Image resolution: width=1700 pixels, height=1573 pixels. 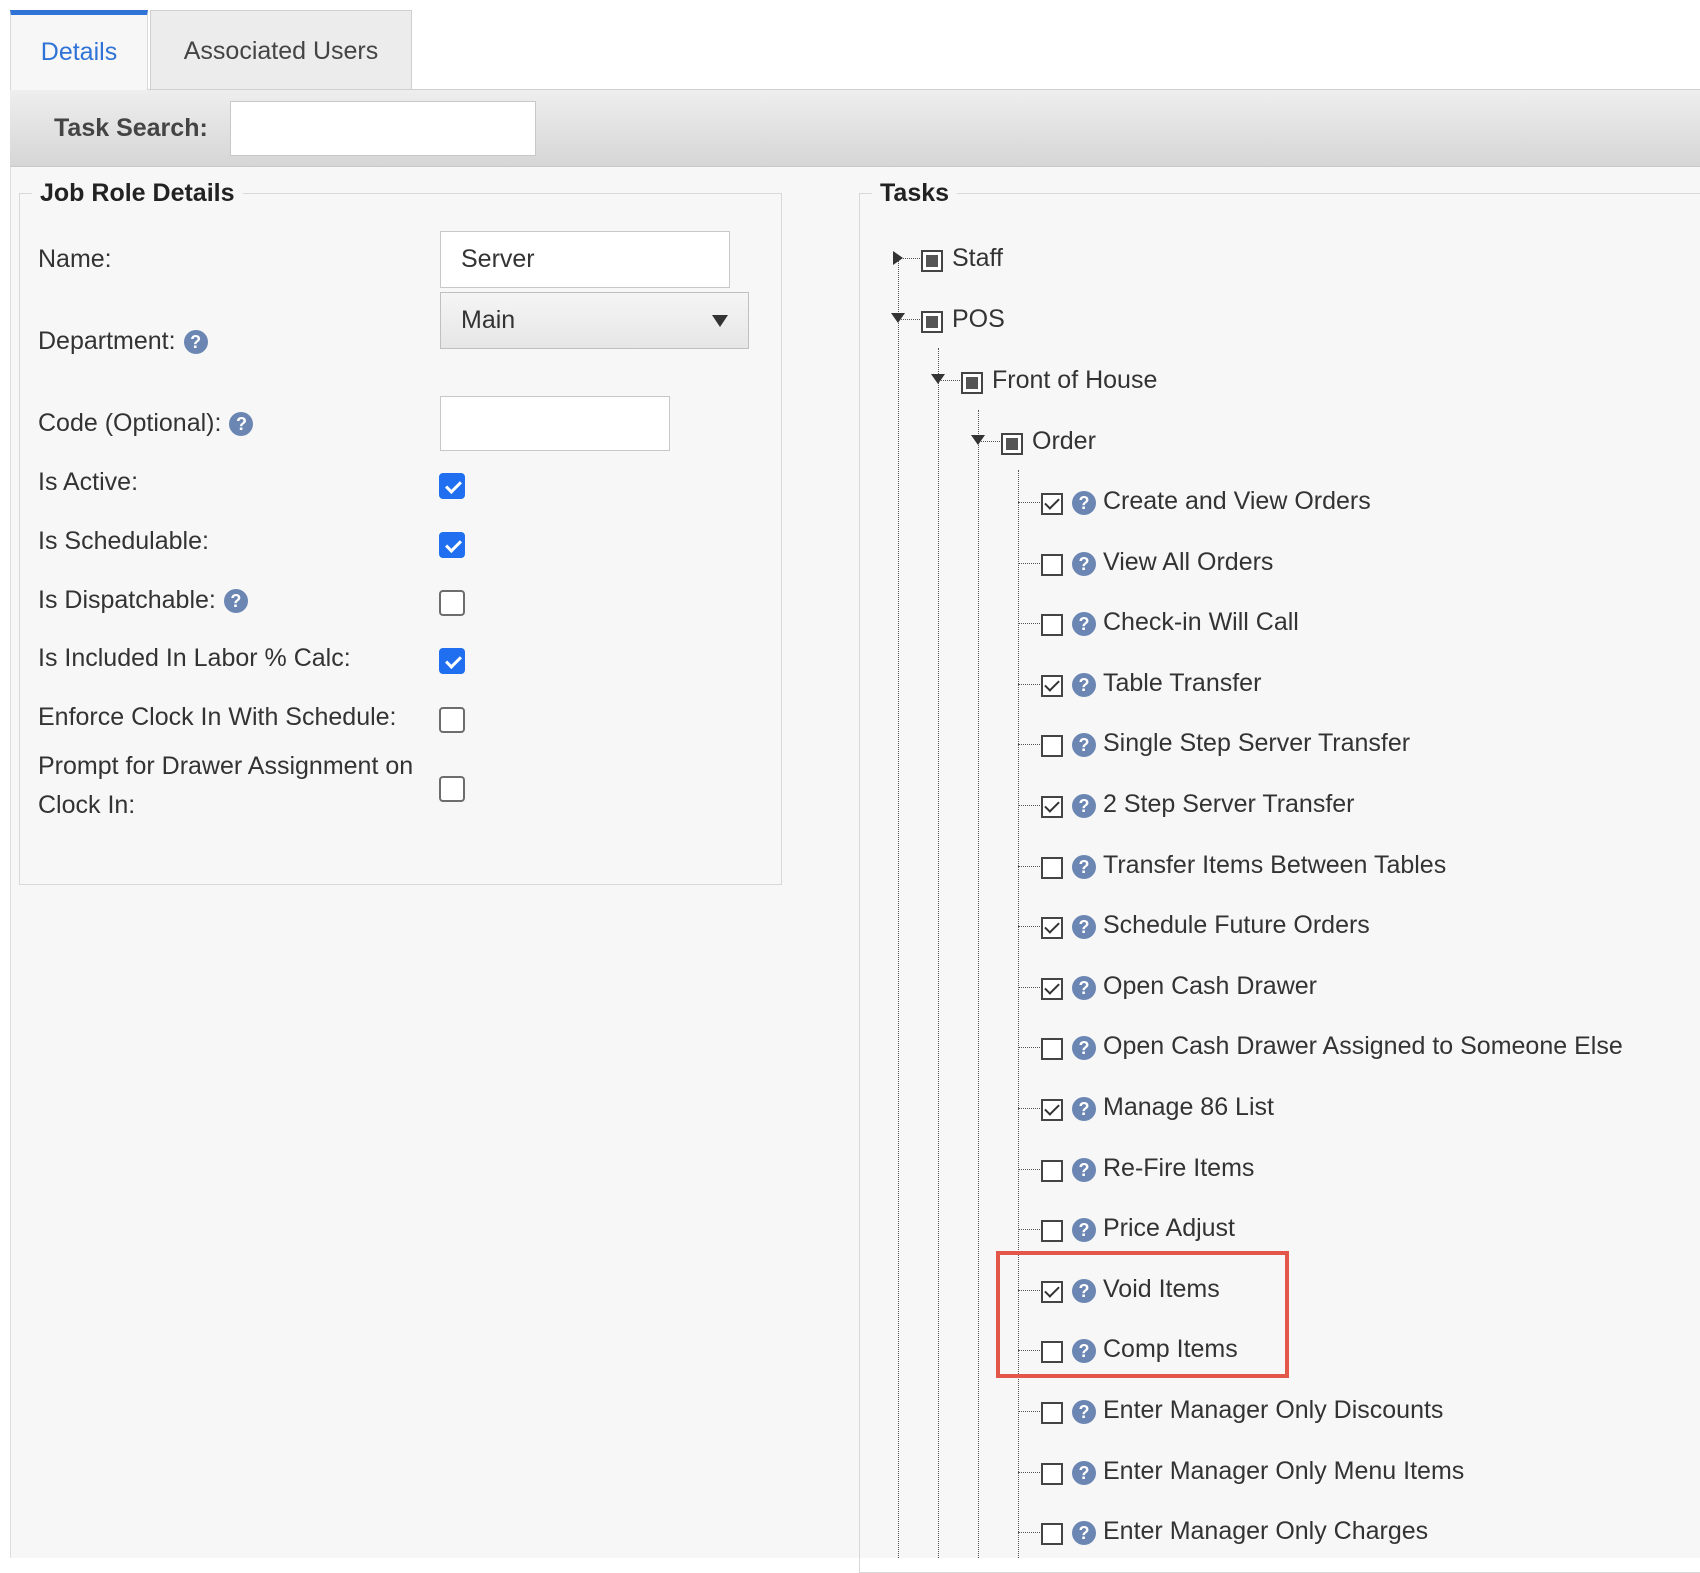 What do you see at coordinates (1265, 1531) in the screenshot?
I see `task-label: Enter Manager Only Charges` at bounding box center [1265, 1531].